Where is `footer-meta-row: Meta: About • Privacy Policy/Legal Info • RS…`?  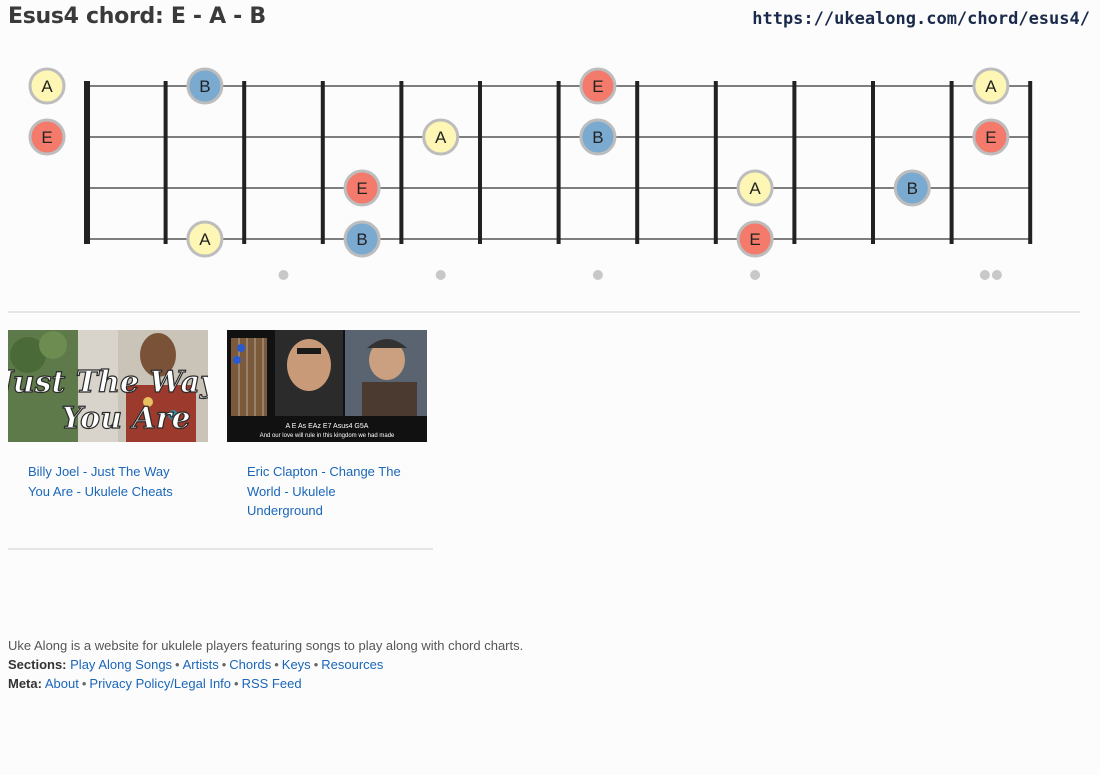
footer-meta-row: Meta: About • Privacy Policy/Legal Info • RS… is located at coordinates (155, 683).